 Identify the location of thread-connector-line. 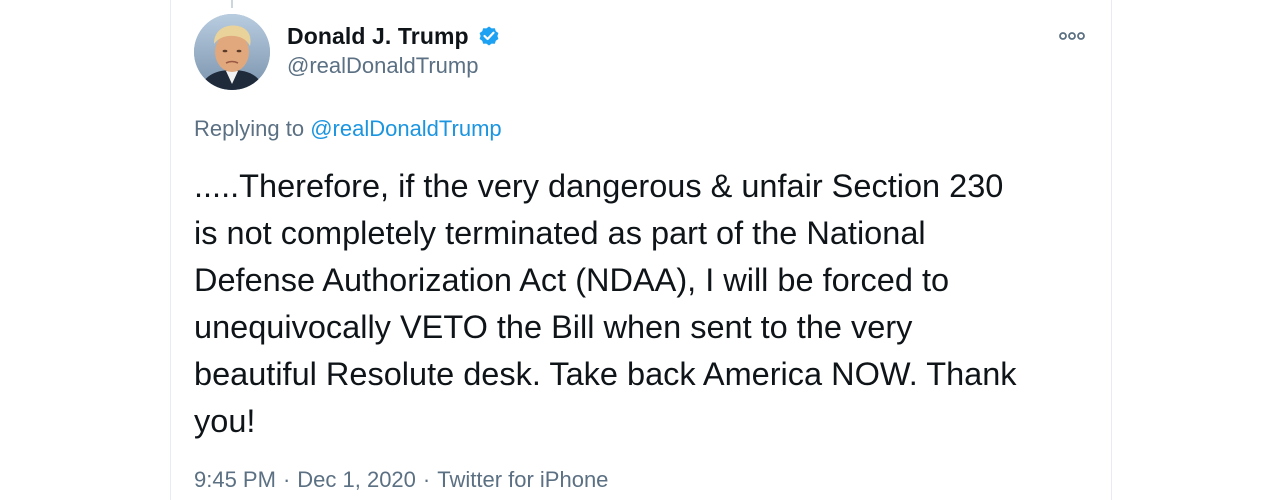
(232, 4).